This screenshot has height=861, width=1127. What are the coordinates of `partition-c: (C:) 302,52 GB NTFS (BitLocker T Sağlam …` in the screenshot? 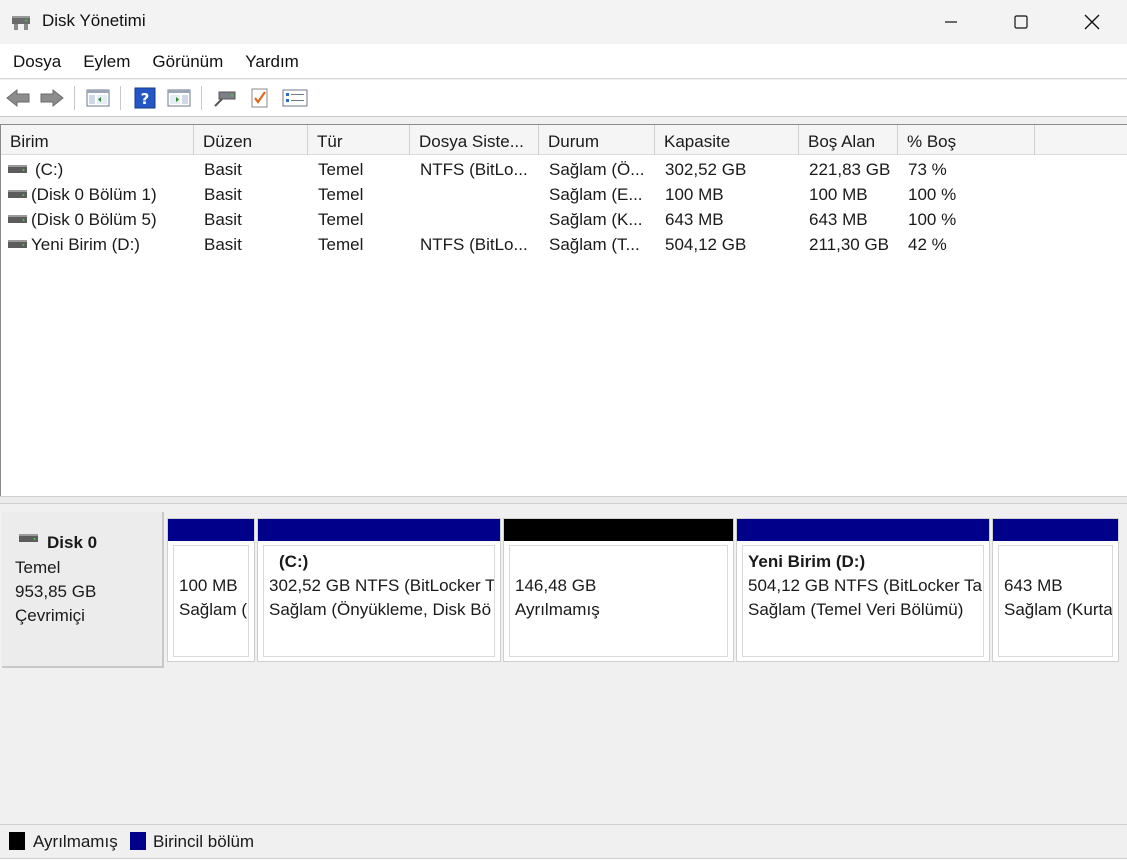 It's located at (379, 590).